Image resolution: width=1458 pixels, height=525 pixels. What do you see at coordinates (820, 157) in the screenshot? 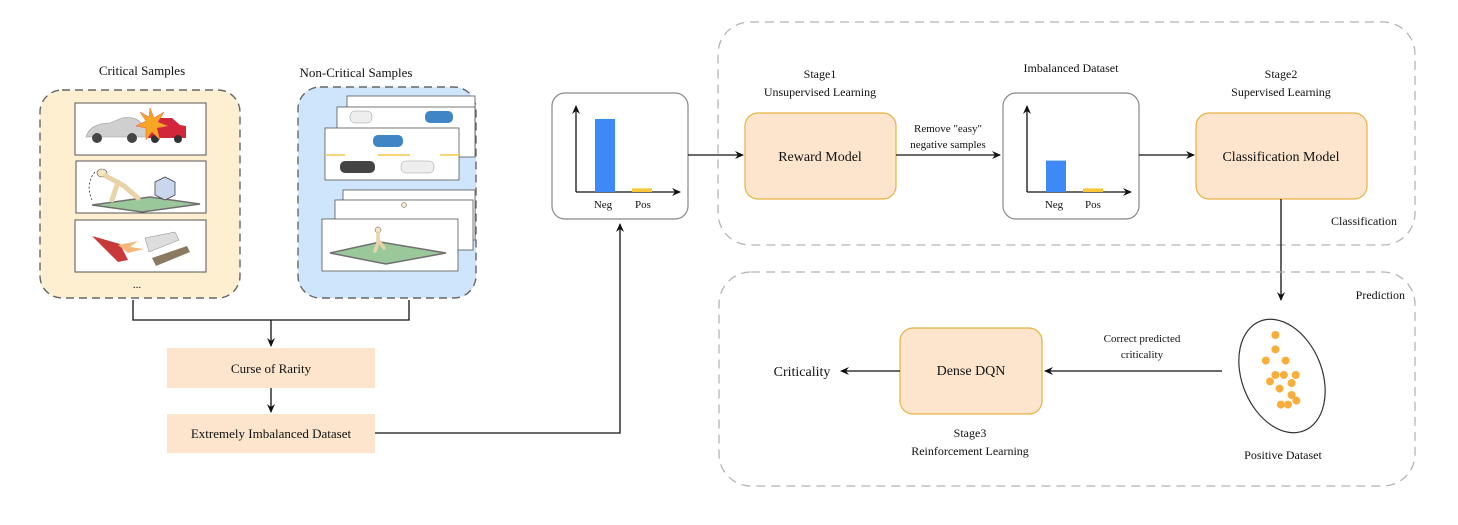
I see `reward-model-label: Reward Model` at bounding box center [820, 157].